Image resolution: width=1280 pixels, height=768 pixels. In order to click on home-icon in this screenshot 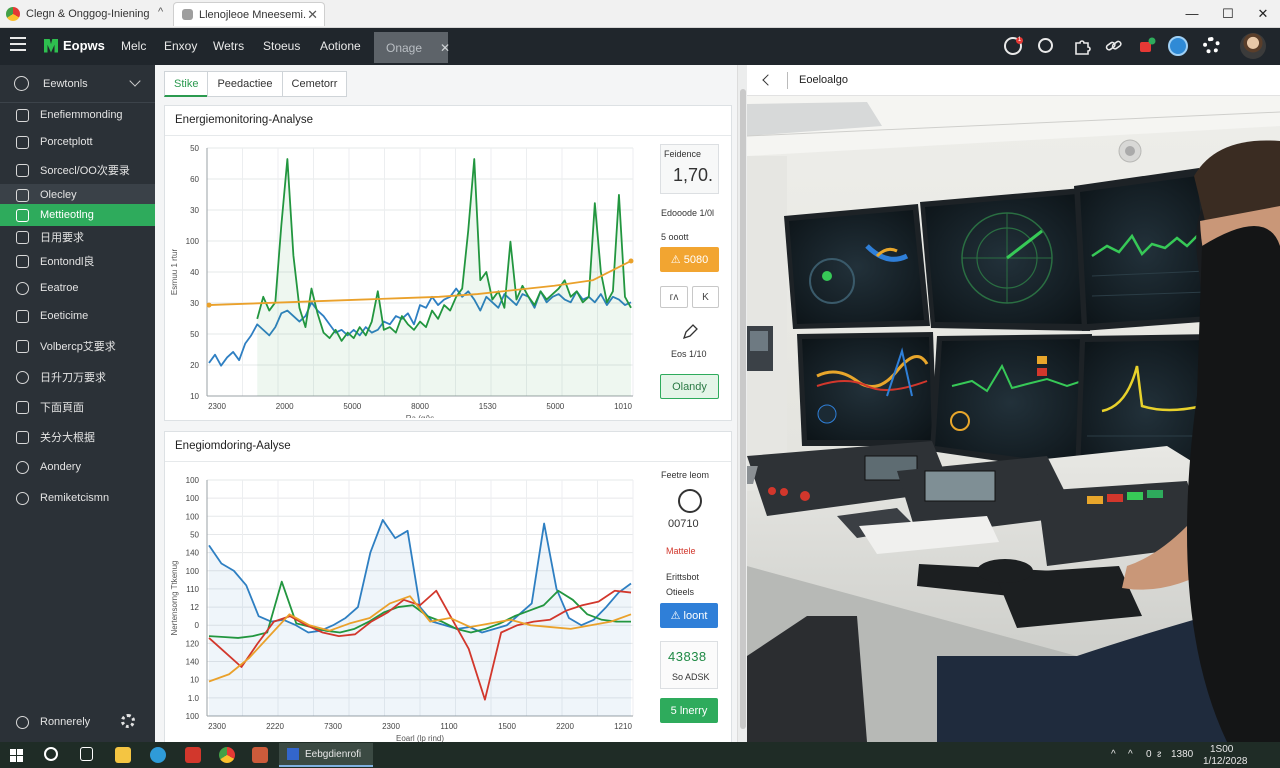, I will do `click(22, 467)`.